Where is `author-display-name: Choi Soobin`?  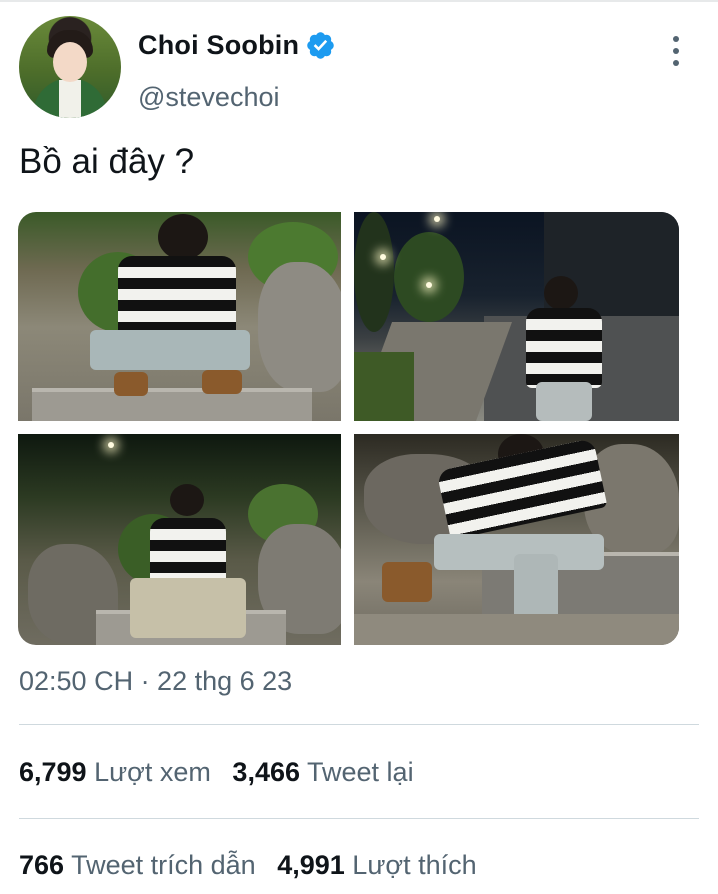 author-display-name: Choi Soobin is located at coordinates (218, 45).